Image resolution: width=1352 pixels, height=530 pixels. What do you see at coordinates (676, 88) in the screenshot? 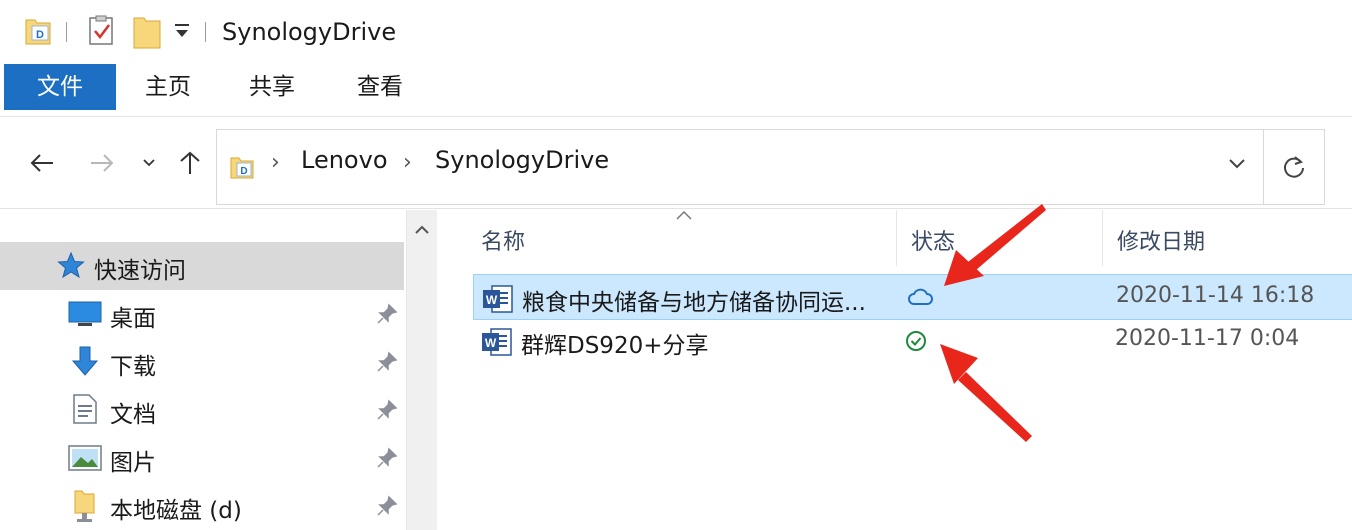
I see `ribbon-tabs: 文件 主页 共享 查看` at bounding box center [676, 88].